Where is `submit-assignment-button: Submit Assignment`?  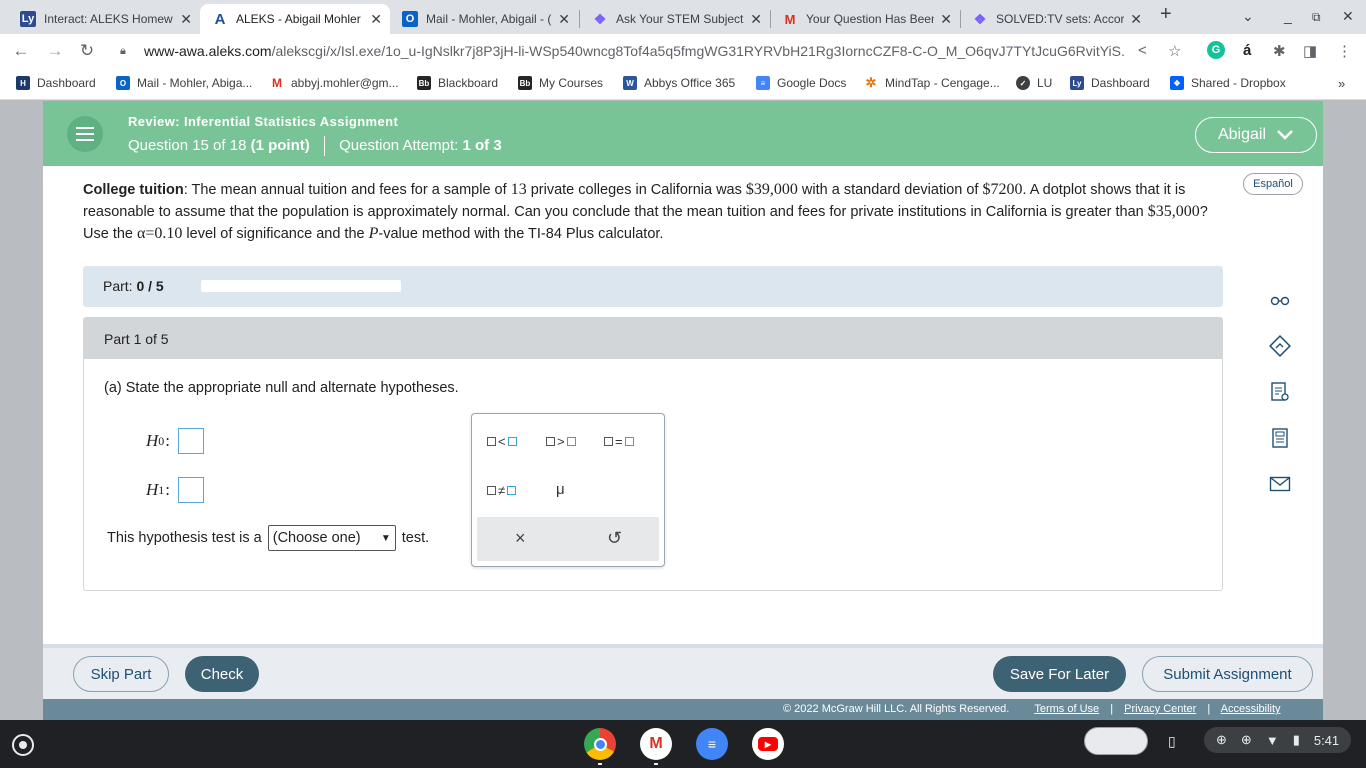
submit-assignment-button: Submit Assignment is located at coordinates (1227, 674).